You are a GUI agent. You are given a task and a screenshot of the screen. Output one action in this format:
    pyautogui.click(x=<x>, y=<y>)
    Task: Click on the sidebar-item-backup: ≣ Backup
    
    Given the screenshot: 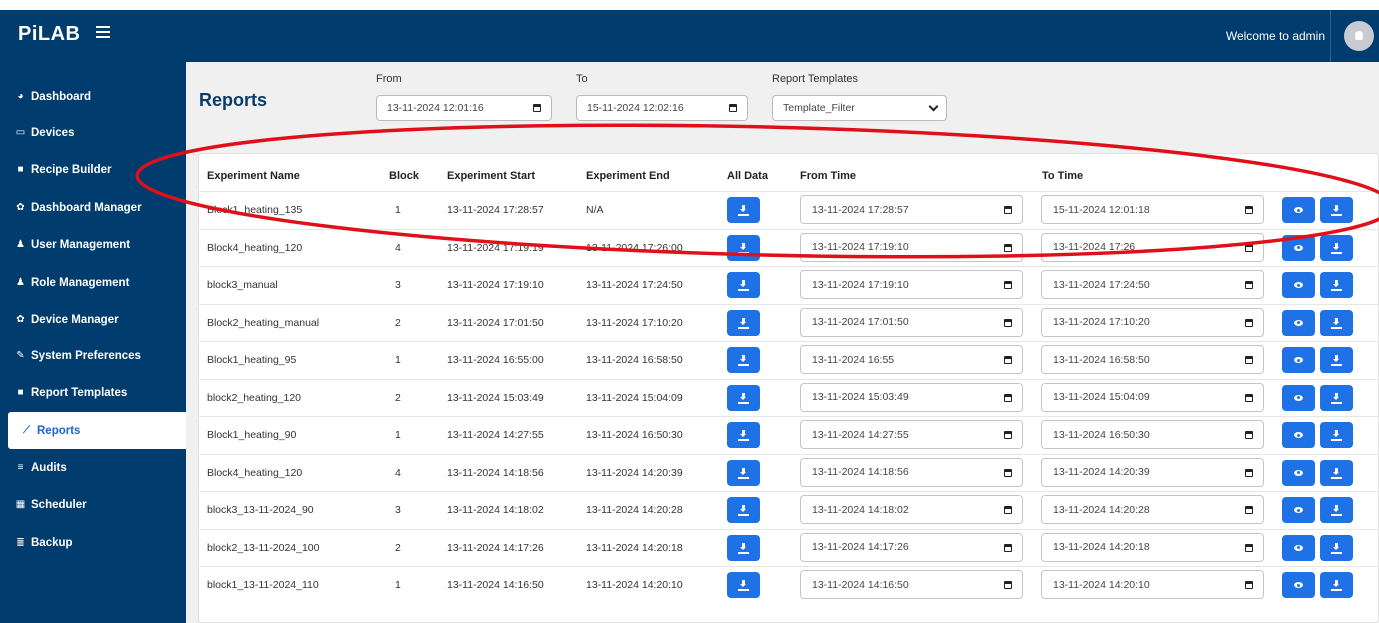 What is the action you would take?
    pyautogui.click(x=93, y=542)
    